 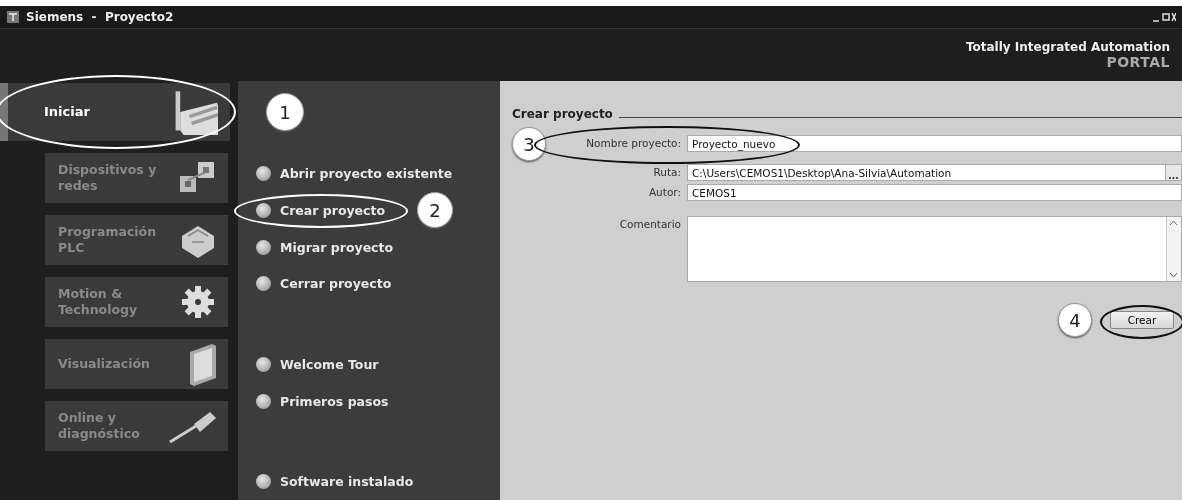 I want to click on input-field: CEMOS1, so click(x=934, y=192).